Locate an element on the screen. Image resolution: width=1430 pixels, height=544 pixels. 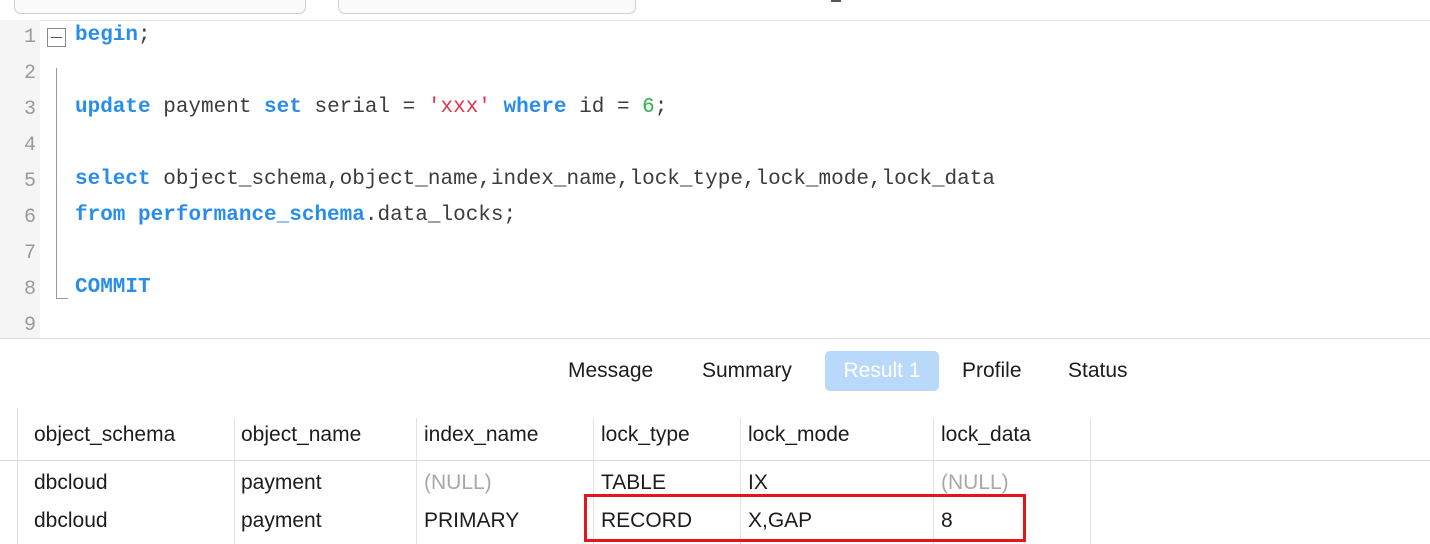
tab-status: Status is located at coordinates (1098, 371).